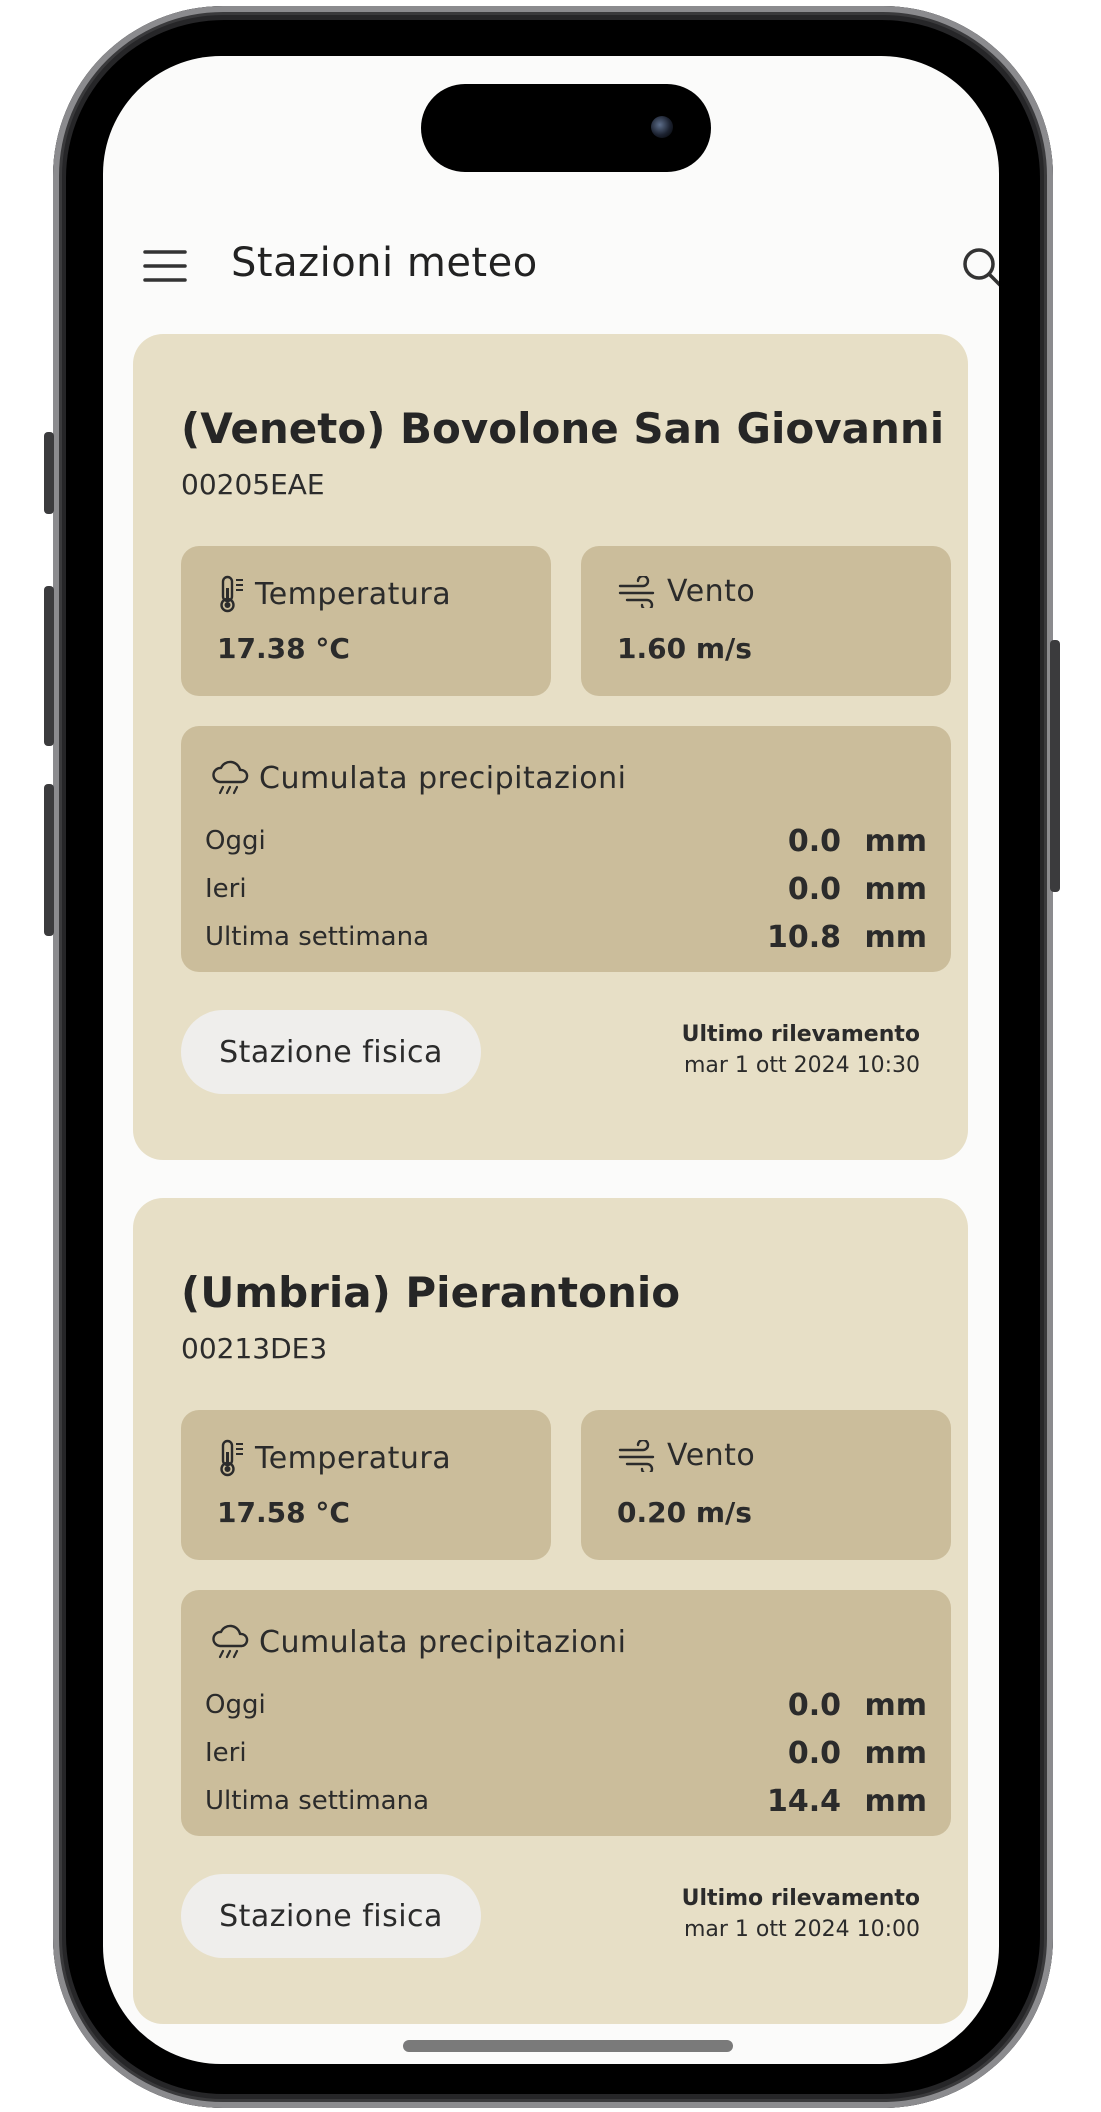  I want to click on front-camera, so click(662, 127).